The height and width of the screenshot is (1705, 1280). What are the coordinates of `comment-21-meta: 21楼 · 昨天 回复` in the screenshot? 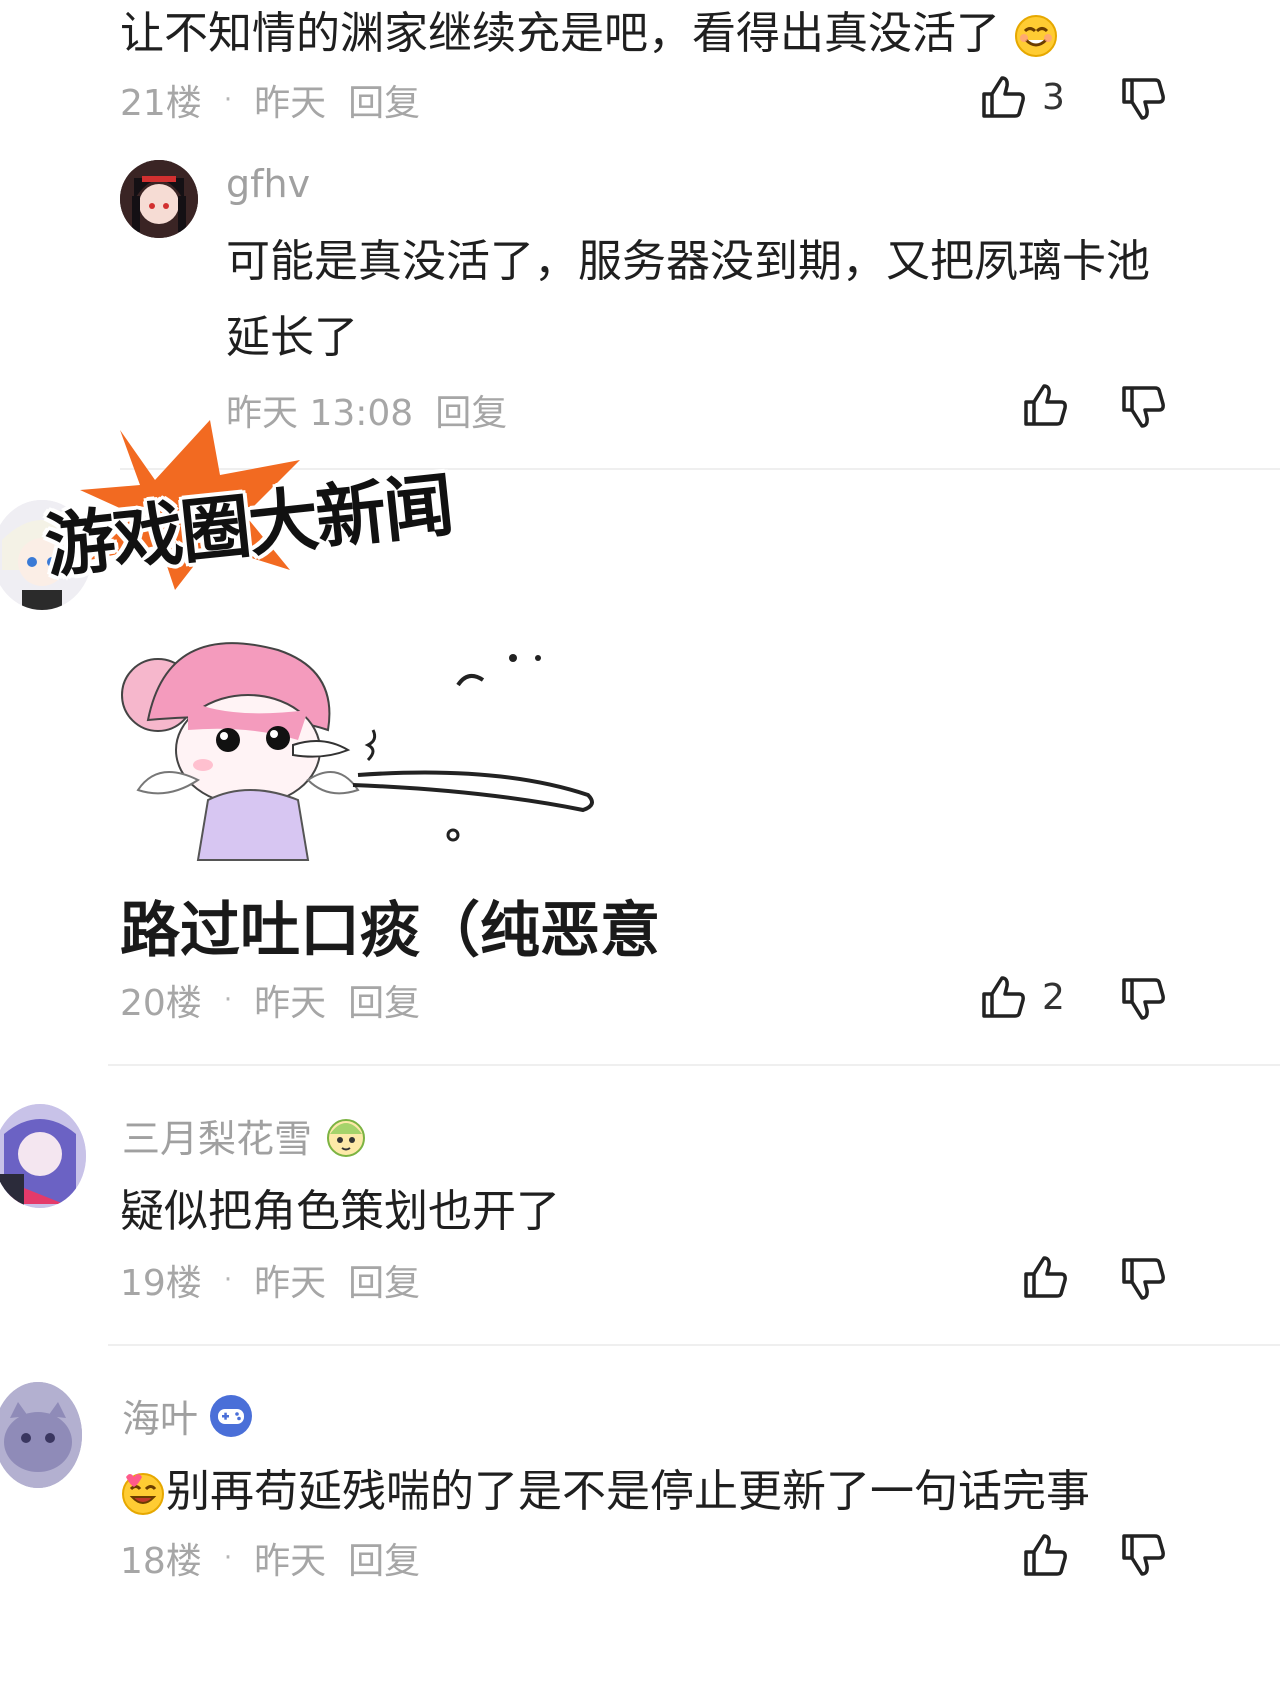 It's located at (270, 100).